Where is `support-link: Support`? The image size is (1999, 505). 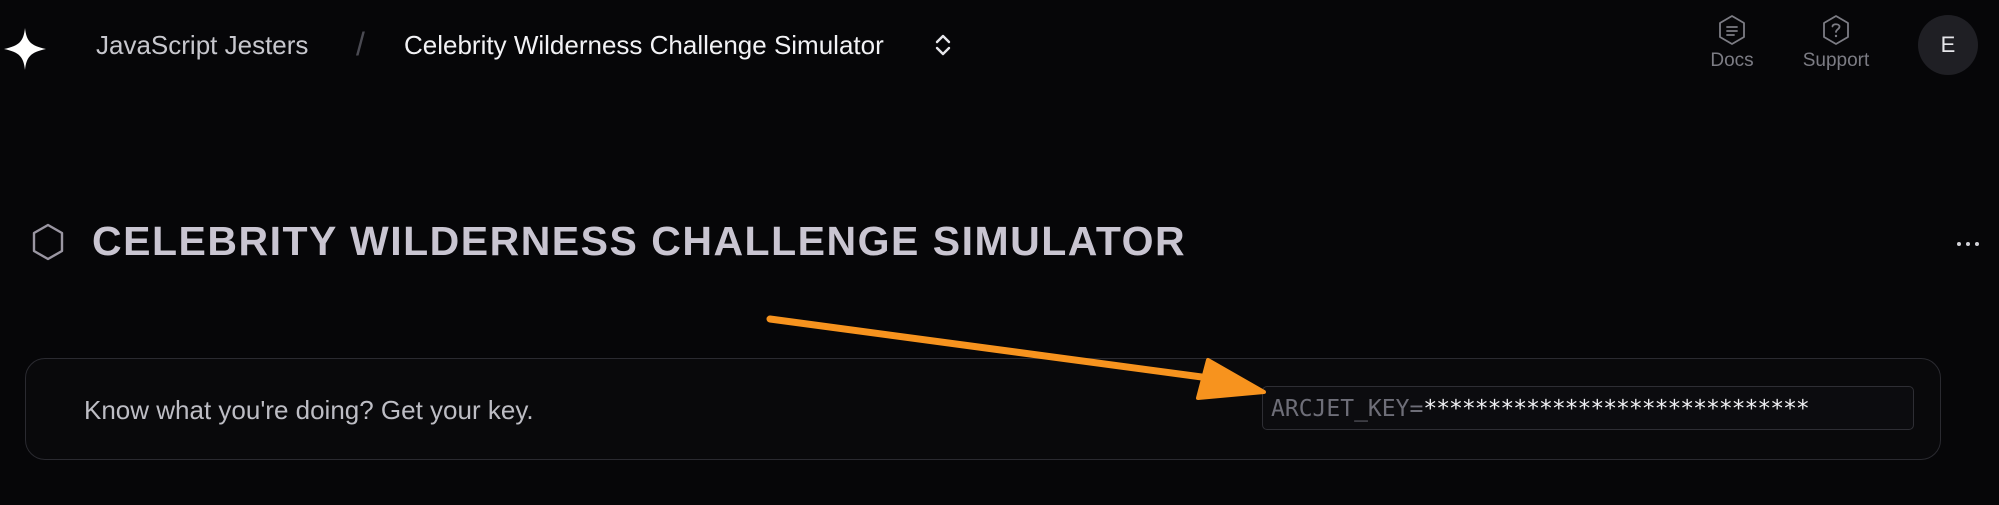 support-link: Support is located at coordinates (1836, 46).